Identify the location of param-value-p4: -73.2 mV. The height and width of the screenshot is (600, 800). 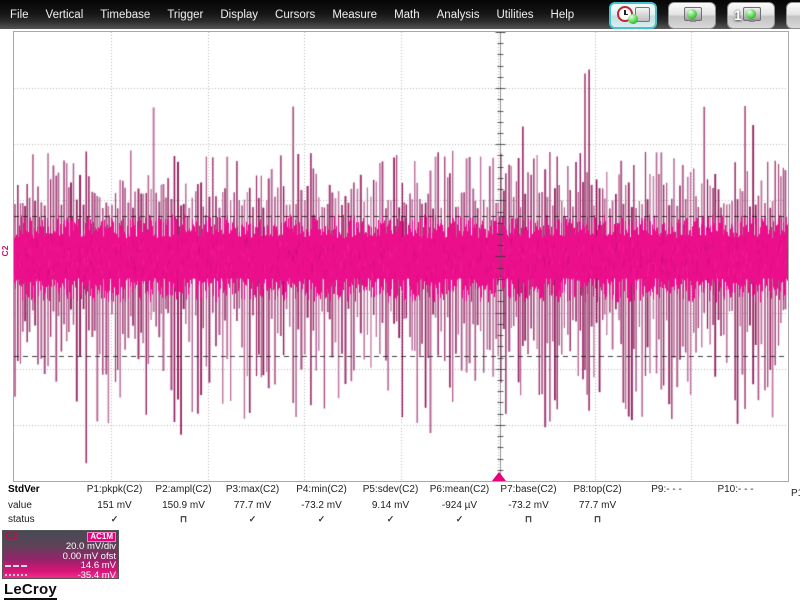
(321, 505).